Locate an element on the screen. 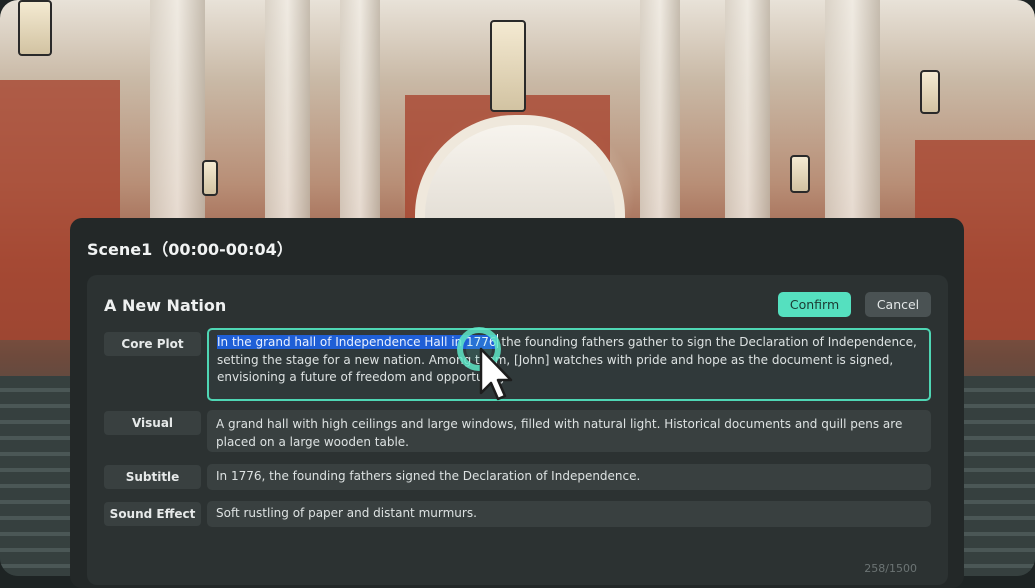 The image size is (1035, 588). scene-title: Scene1（00:00-00:04） is located at coordinates (190, 249).